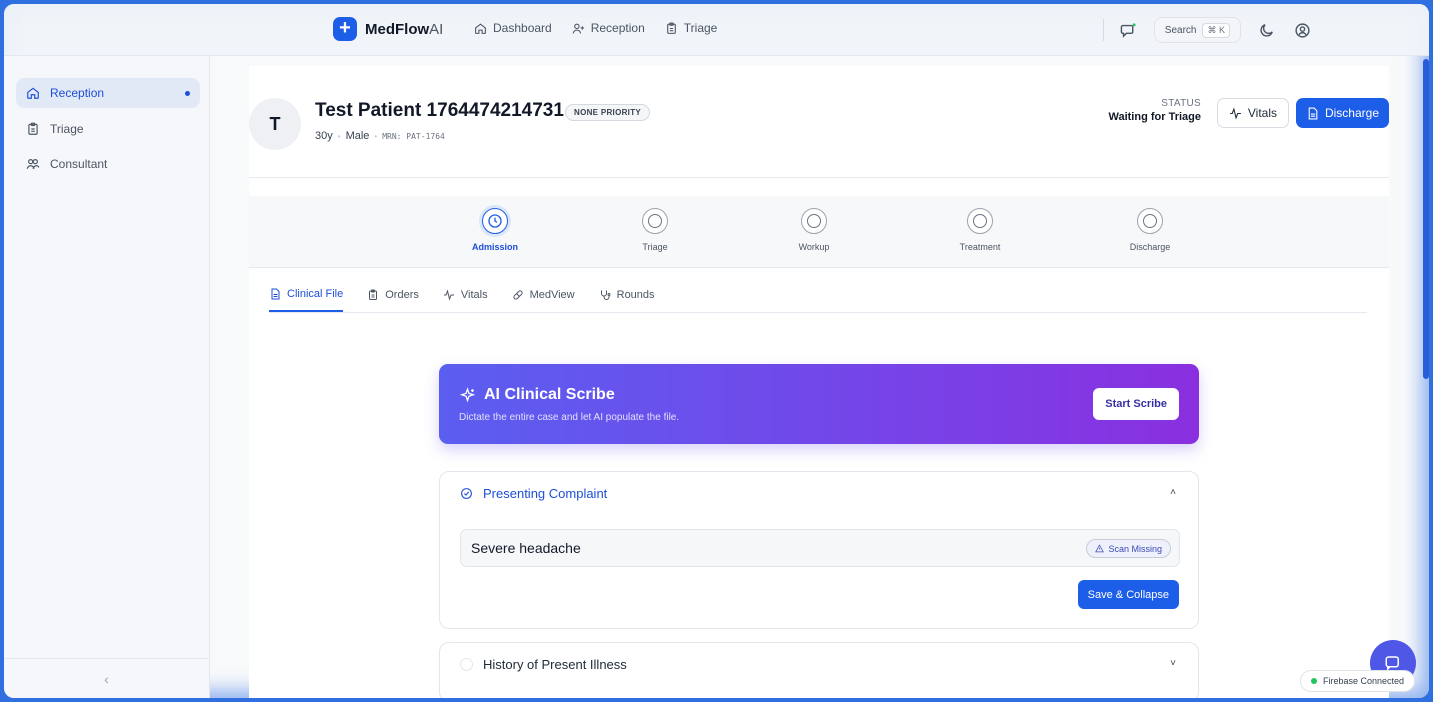  Describe the element at coordinates (700, 28) in the screenshot. I see `nav-triage-label: Triage` at that location.